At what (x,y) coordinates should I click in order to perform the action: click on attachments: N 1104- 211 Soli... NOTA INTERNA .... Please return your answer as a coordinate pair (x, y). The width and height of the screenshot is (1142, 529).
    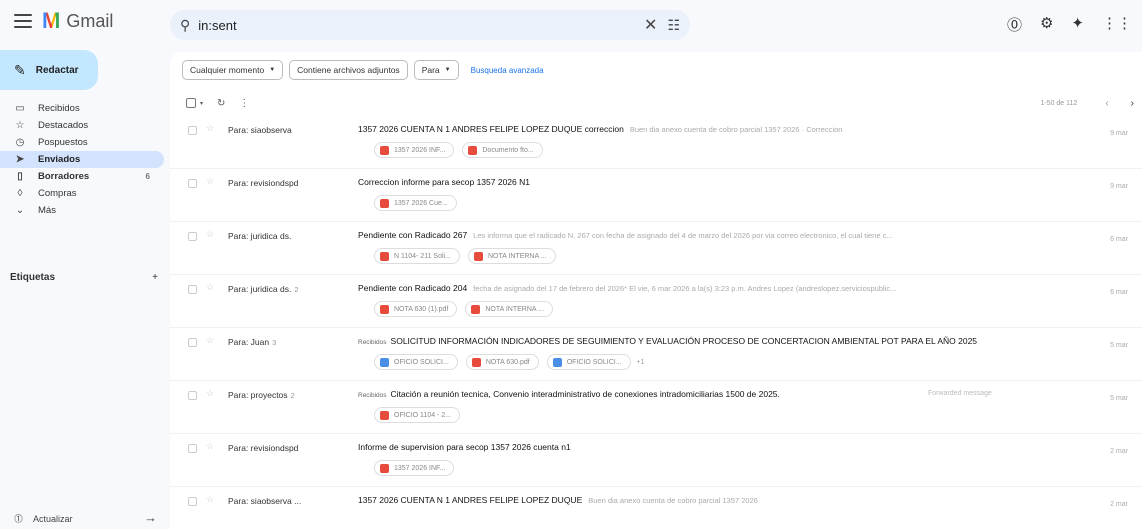
    Looking at the image, I should click on (465, 256).